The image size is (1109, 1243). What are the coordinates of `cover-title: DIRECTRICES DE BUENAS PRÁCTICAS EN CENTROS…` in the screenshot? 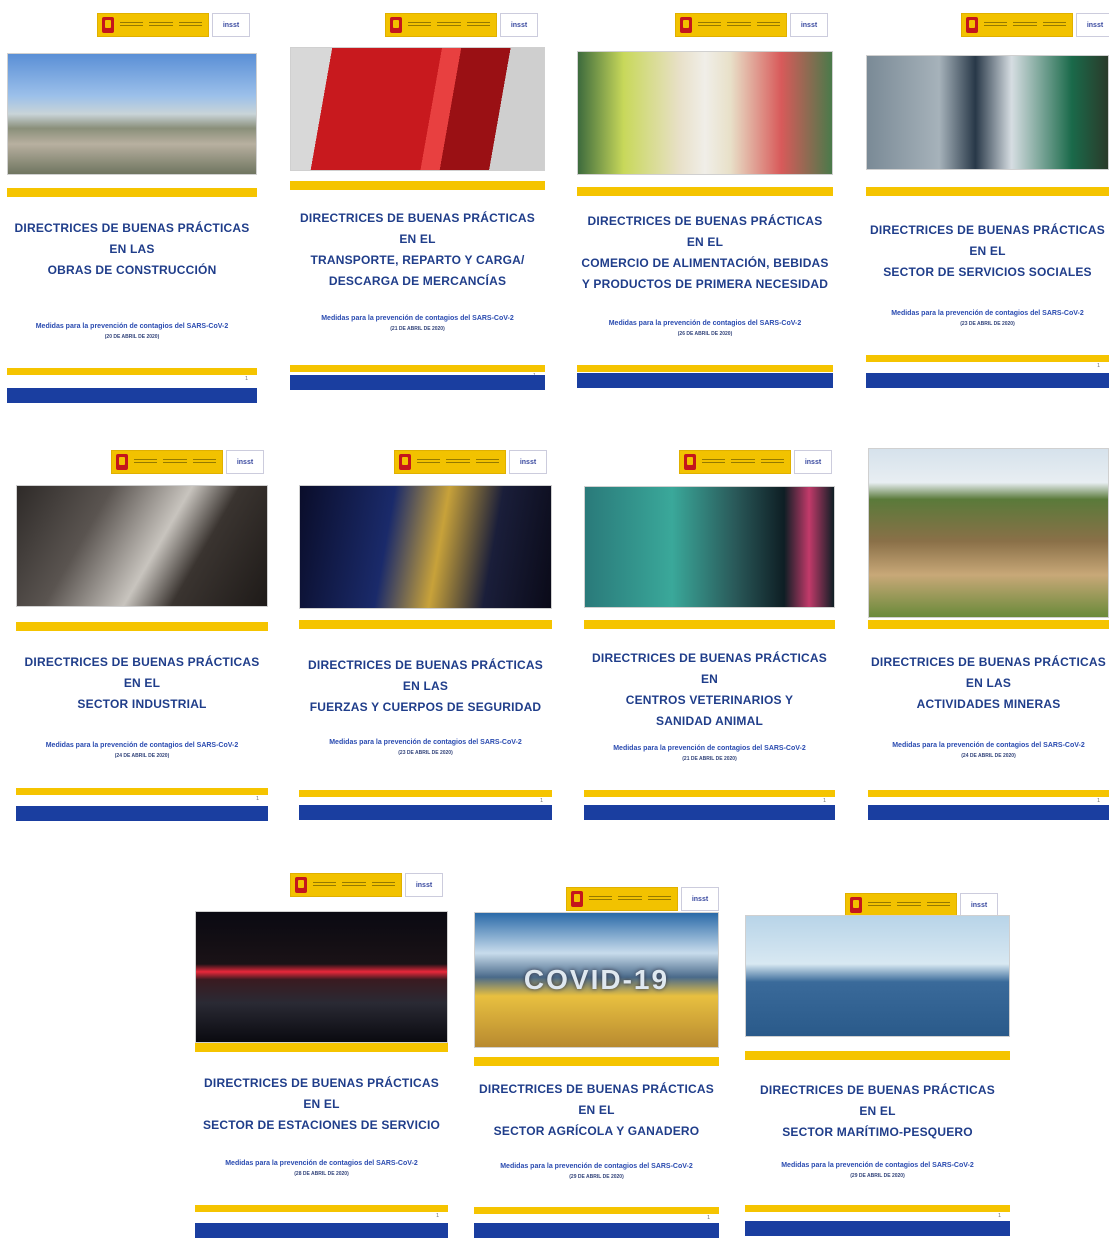 It's located at (709, 690).